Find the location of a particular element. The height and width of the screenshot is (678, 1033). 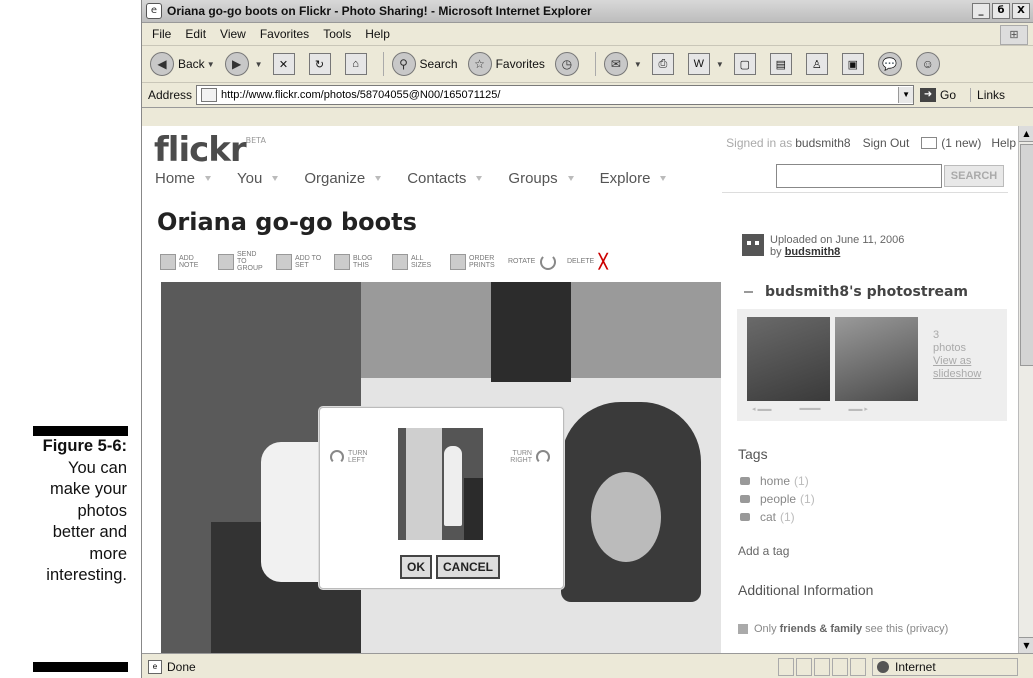

forward-button: ▶ ▼ is located at coordinates (243, 64).